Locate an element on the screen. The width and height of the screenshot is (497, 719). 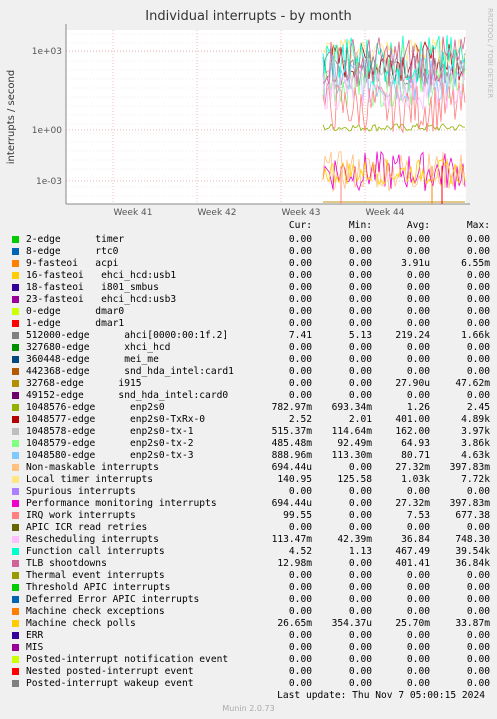
legend-label: Threshold APIC interrupts is located at coordinates (98, 587).